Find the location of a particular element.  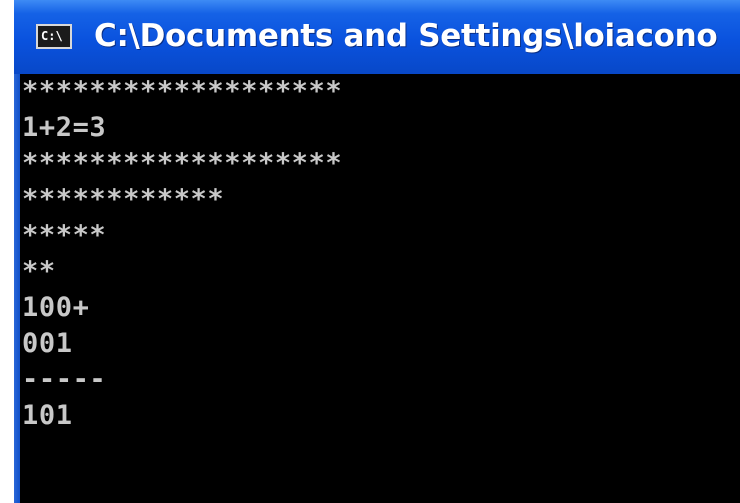

console-line: 100+ is located at coordinates (56, 307).